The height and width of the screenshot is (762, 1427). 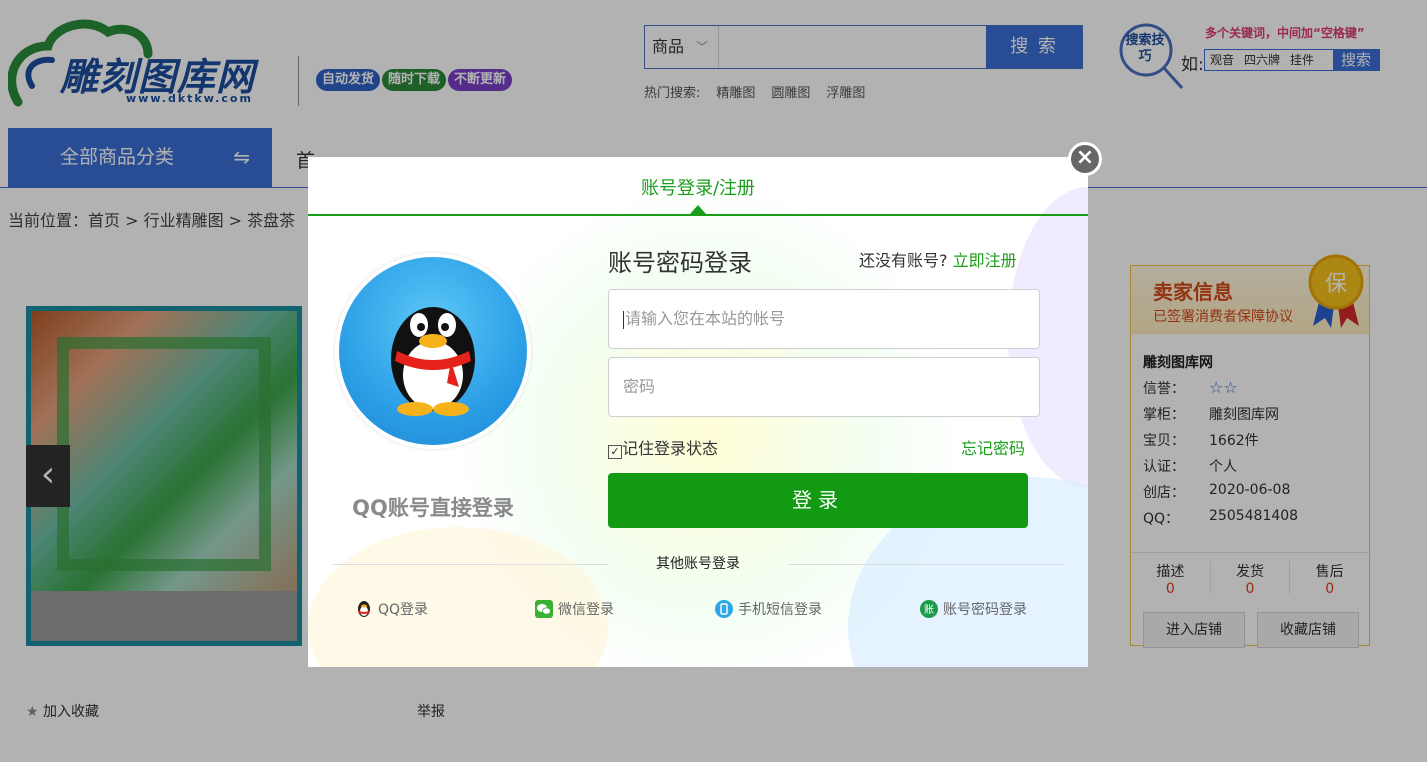 I want to click on account-login-label: 账号密码登录, so click(x=985, y=610).